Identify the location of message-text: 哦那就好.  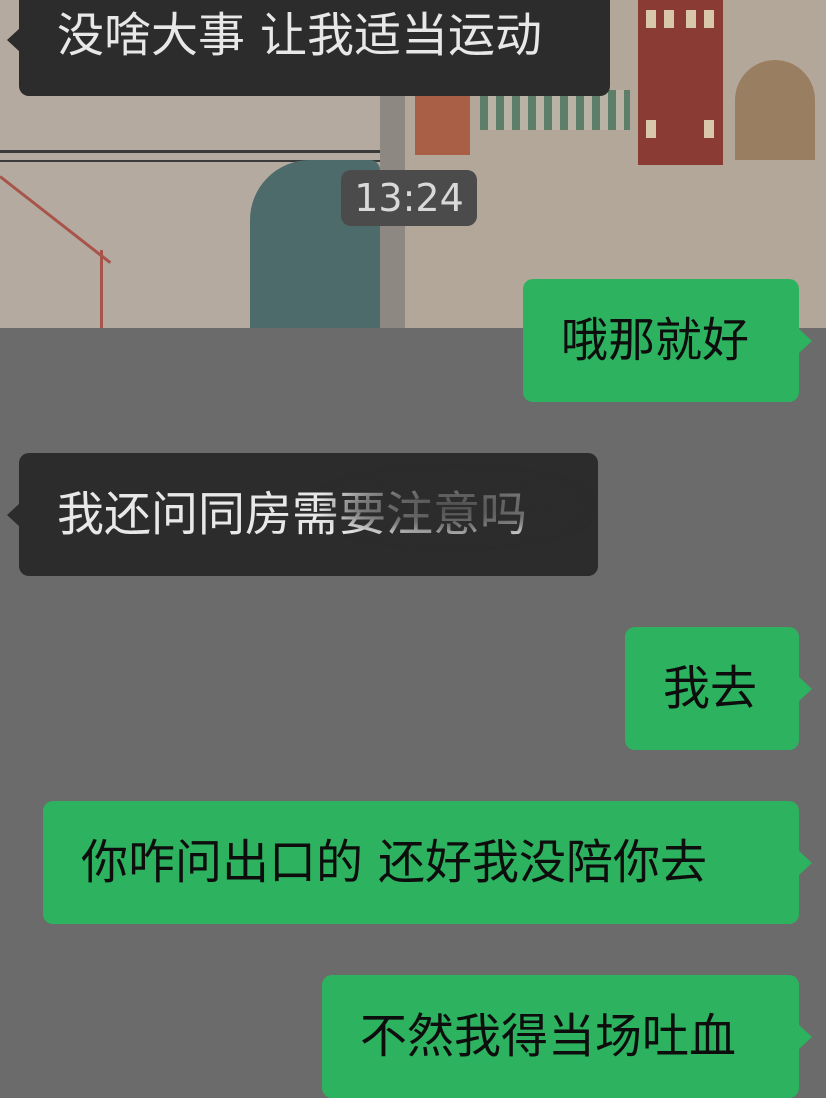
(655, 340).